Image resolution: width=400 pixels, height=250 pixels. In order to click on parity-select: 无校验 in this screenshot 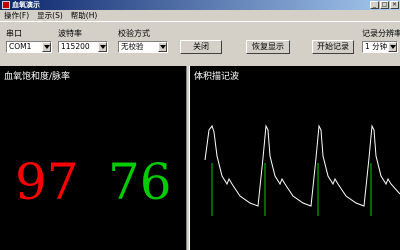, I will do `click(143, 47)`.